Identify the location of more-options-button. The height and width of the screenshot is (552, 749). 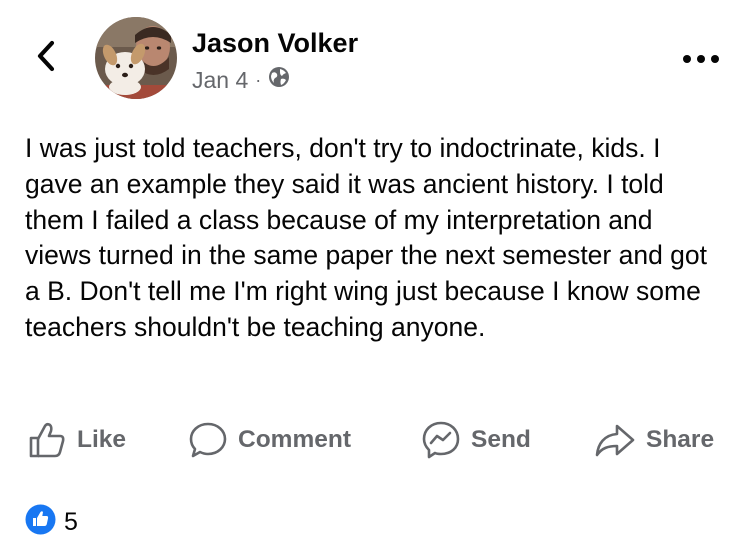
(701, 60).